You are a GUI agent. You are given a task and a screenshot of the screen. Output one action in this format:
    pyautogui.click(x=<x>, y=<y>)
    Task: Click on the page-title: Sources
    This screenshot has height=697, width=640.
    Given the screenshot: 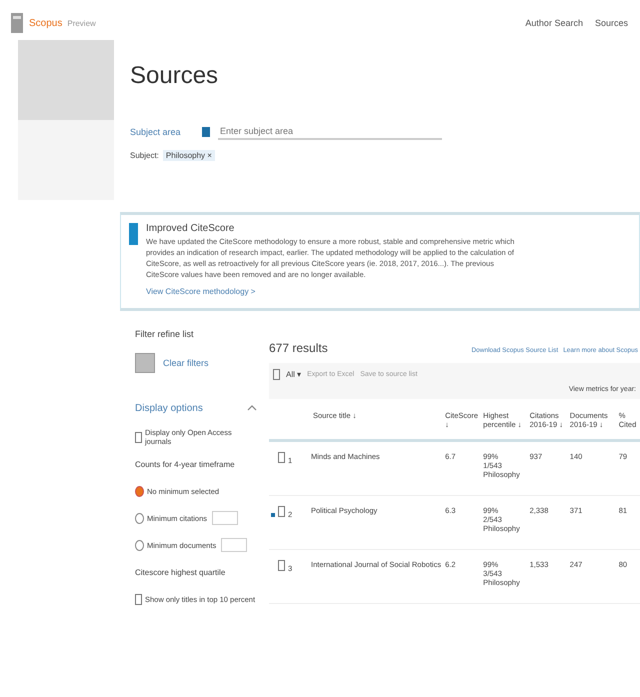 What is the action you would take?
    pyautogui.click(x=175, y=76)
    